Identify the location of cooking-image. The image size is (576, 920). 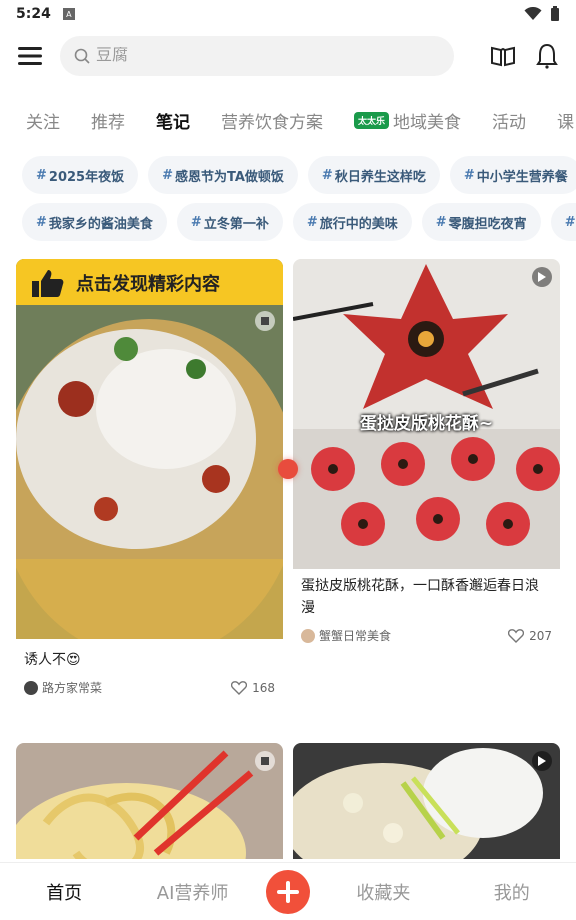
(426, 801).